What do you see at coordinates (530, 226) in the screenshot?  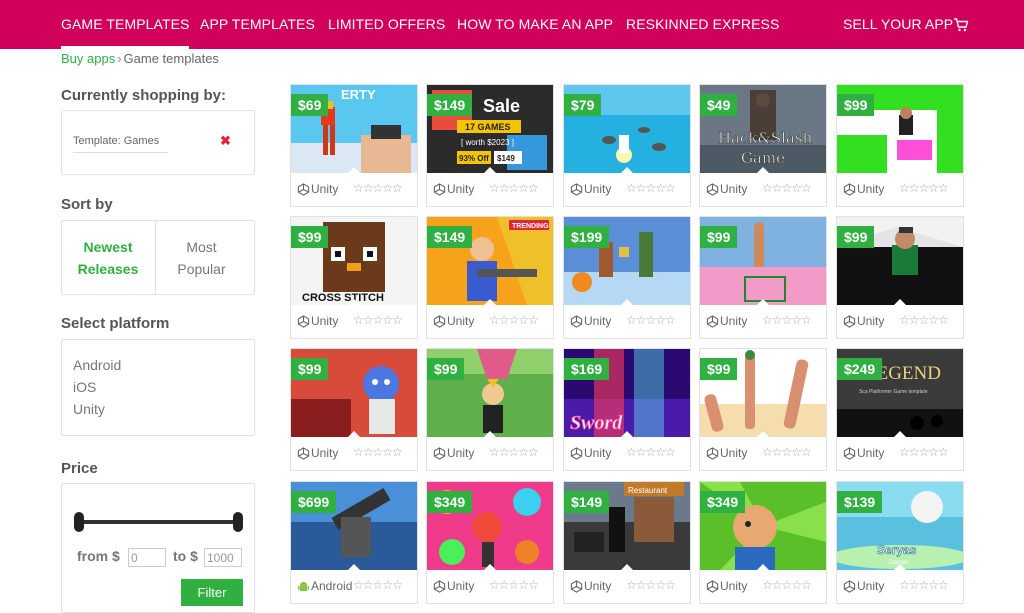 I see `svg-text: TRENDING` at bounding box center [530, 226].